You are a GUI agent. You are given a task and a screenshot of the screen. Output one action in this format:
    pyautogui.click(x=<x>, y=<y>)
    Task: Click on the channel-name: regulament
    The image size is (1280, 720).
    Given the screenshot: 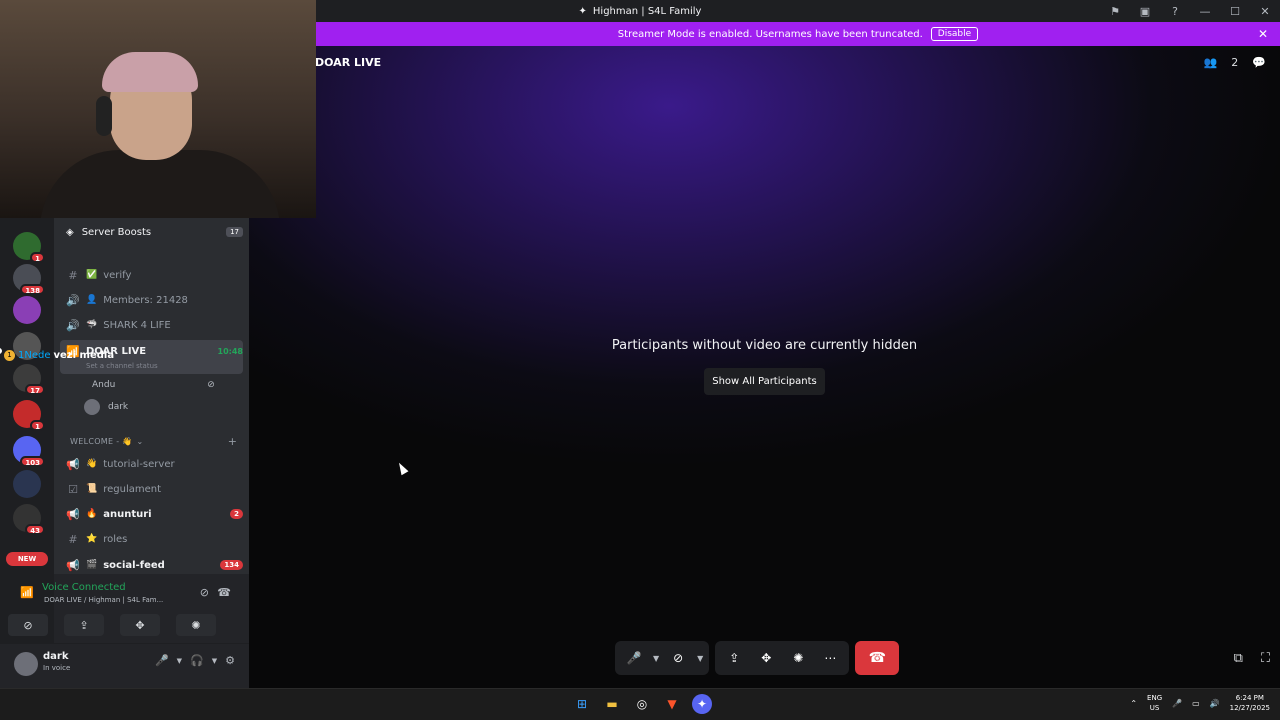 What is the action you would take?
    pyautogui.click(x=132, y=489)
    